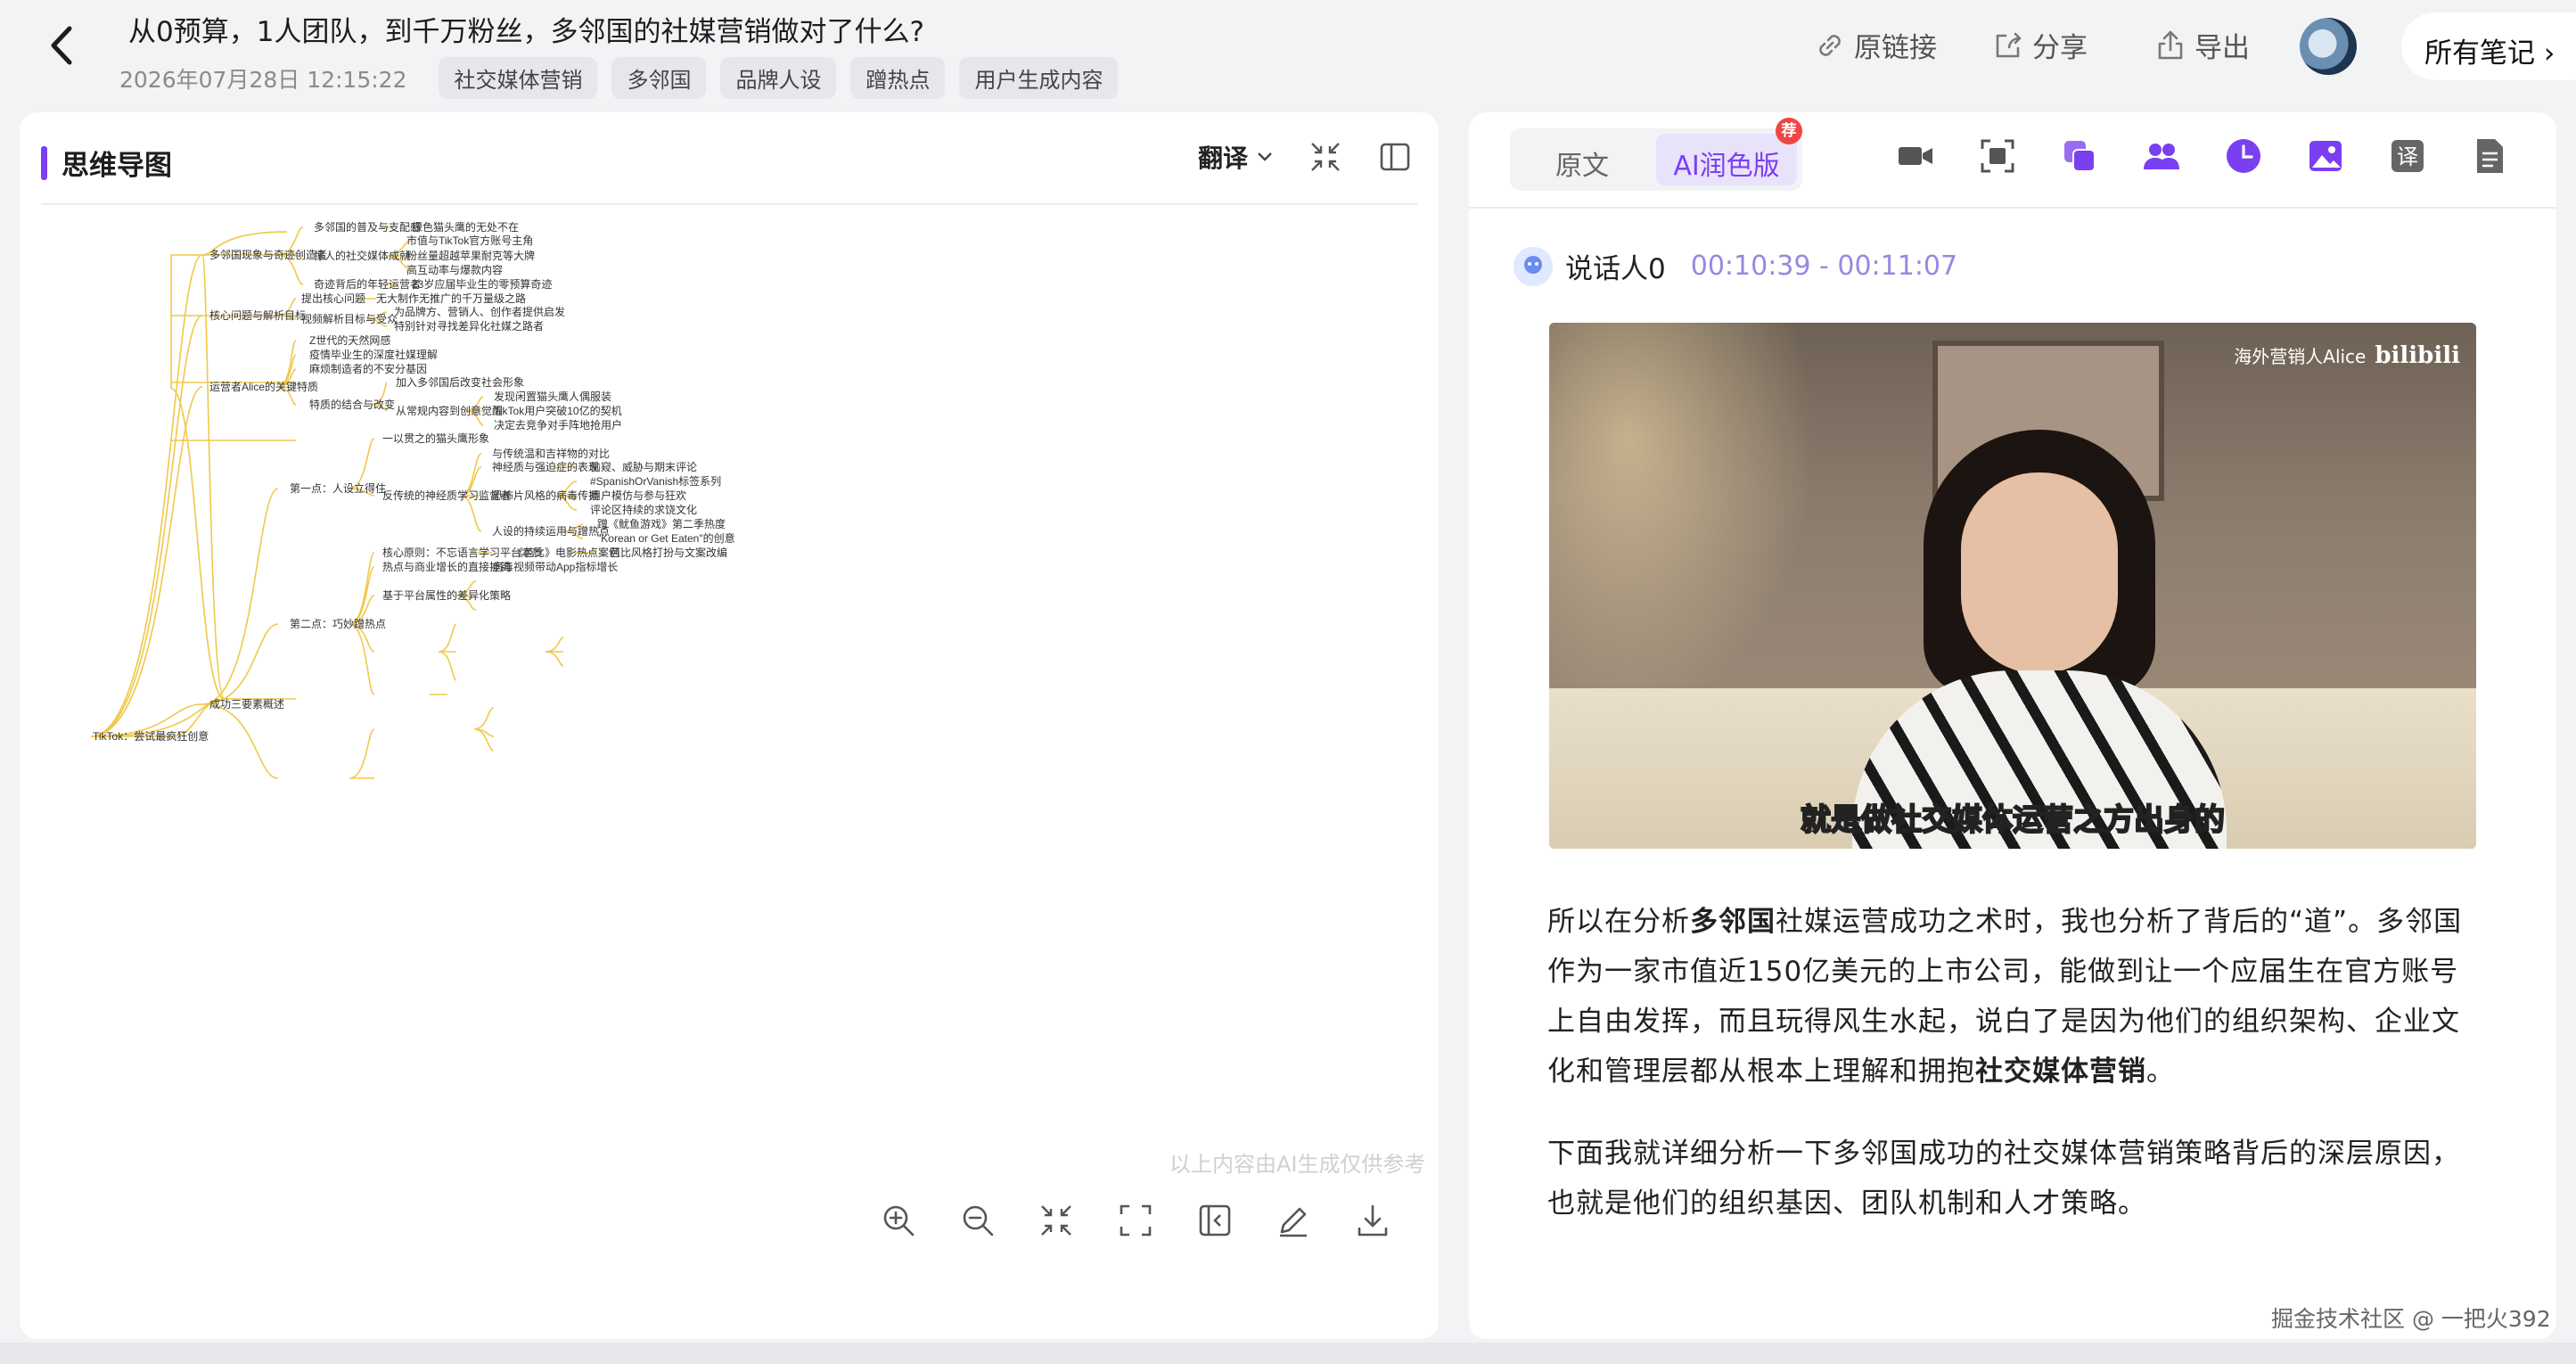 The width and height of the screenshot is (2576, 1364). I want to click on view-tabs: 原文 AI润色版, so click(1656, 159).